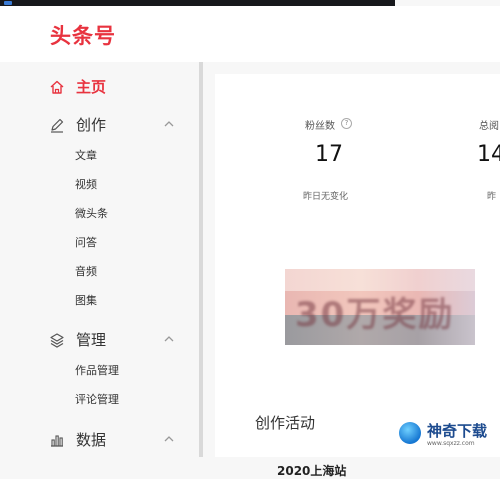 This screenshot has height=479, width=500. Describe the element at coordinates (488, 154) in the screenshot. I see `total-read-value: 14` at that location.